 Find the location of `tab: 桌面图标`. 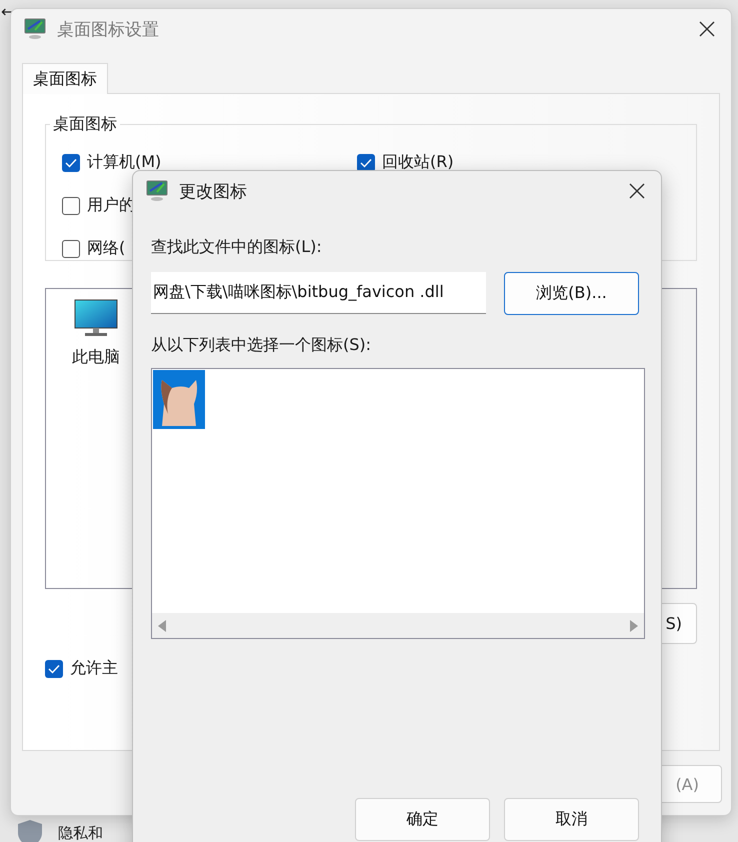

tab: 桌面图标 is located at coordinates (65, 78).